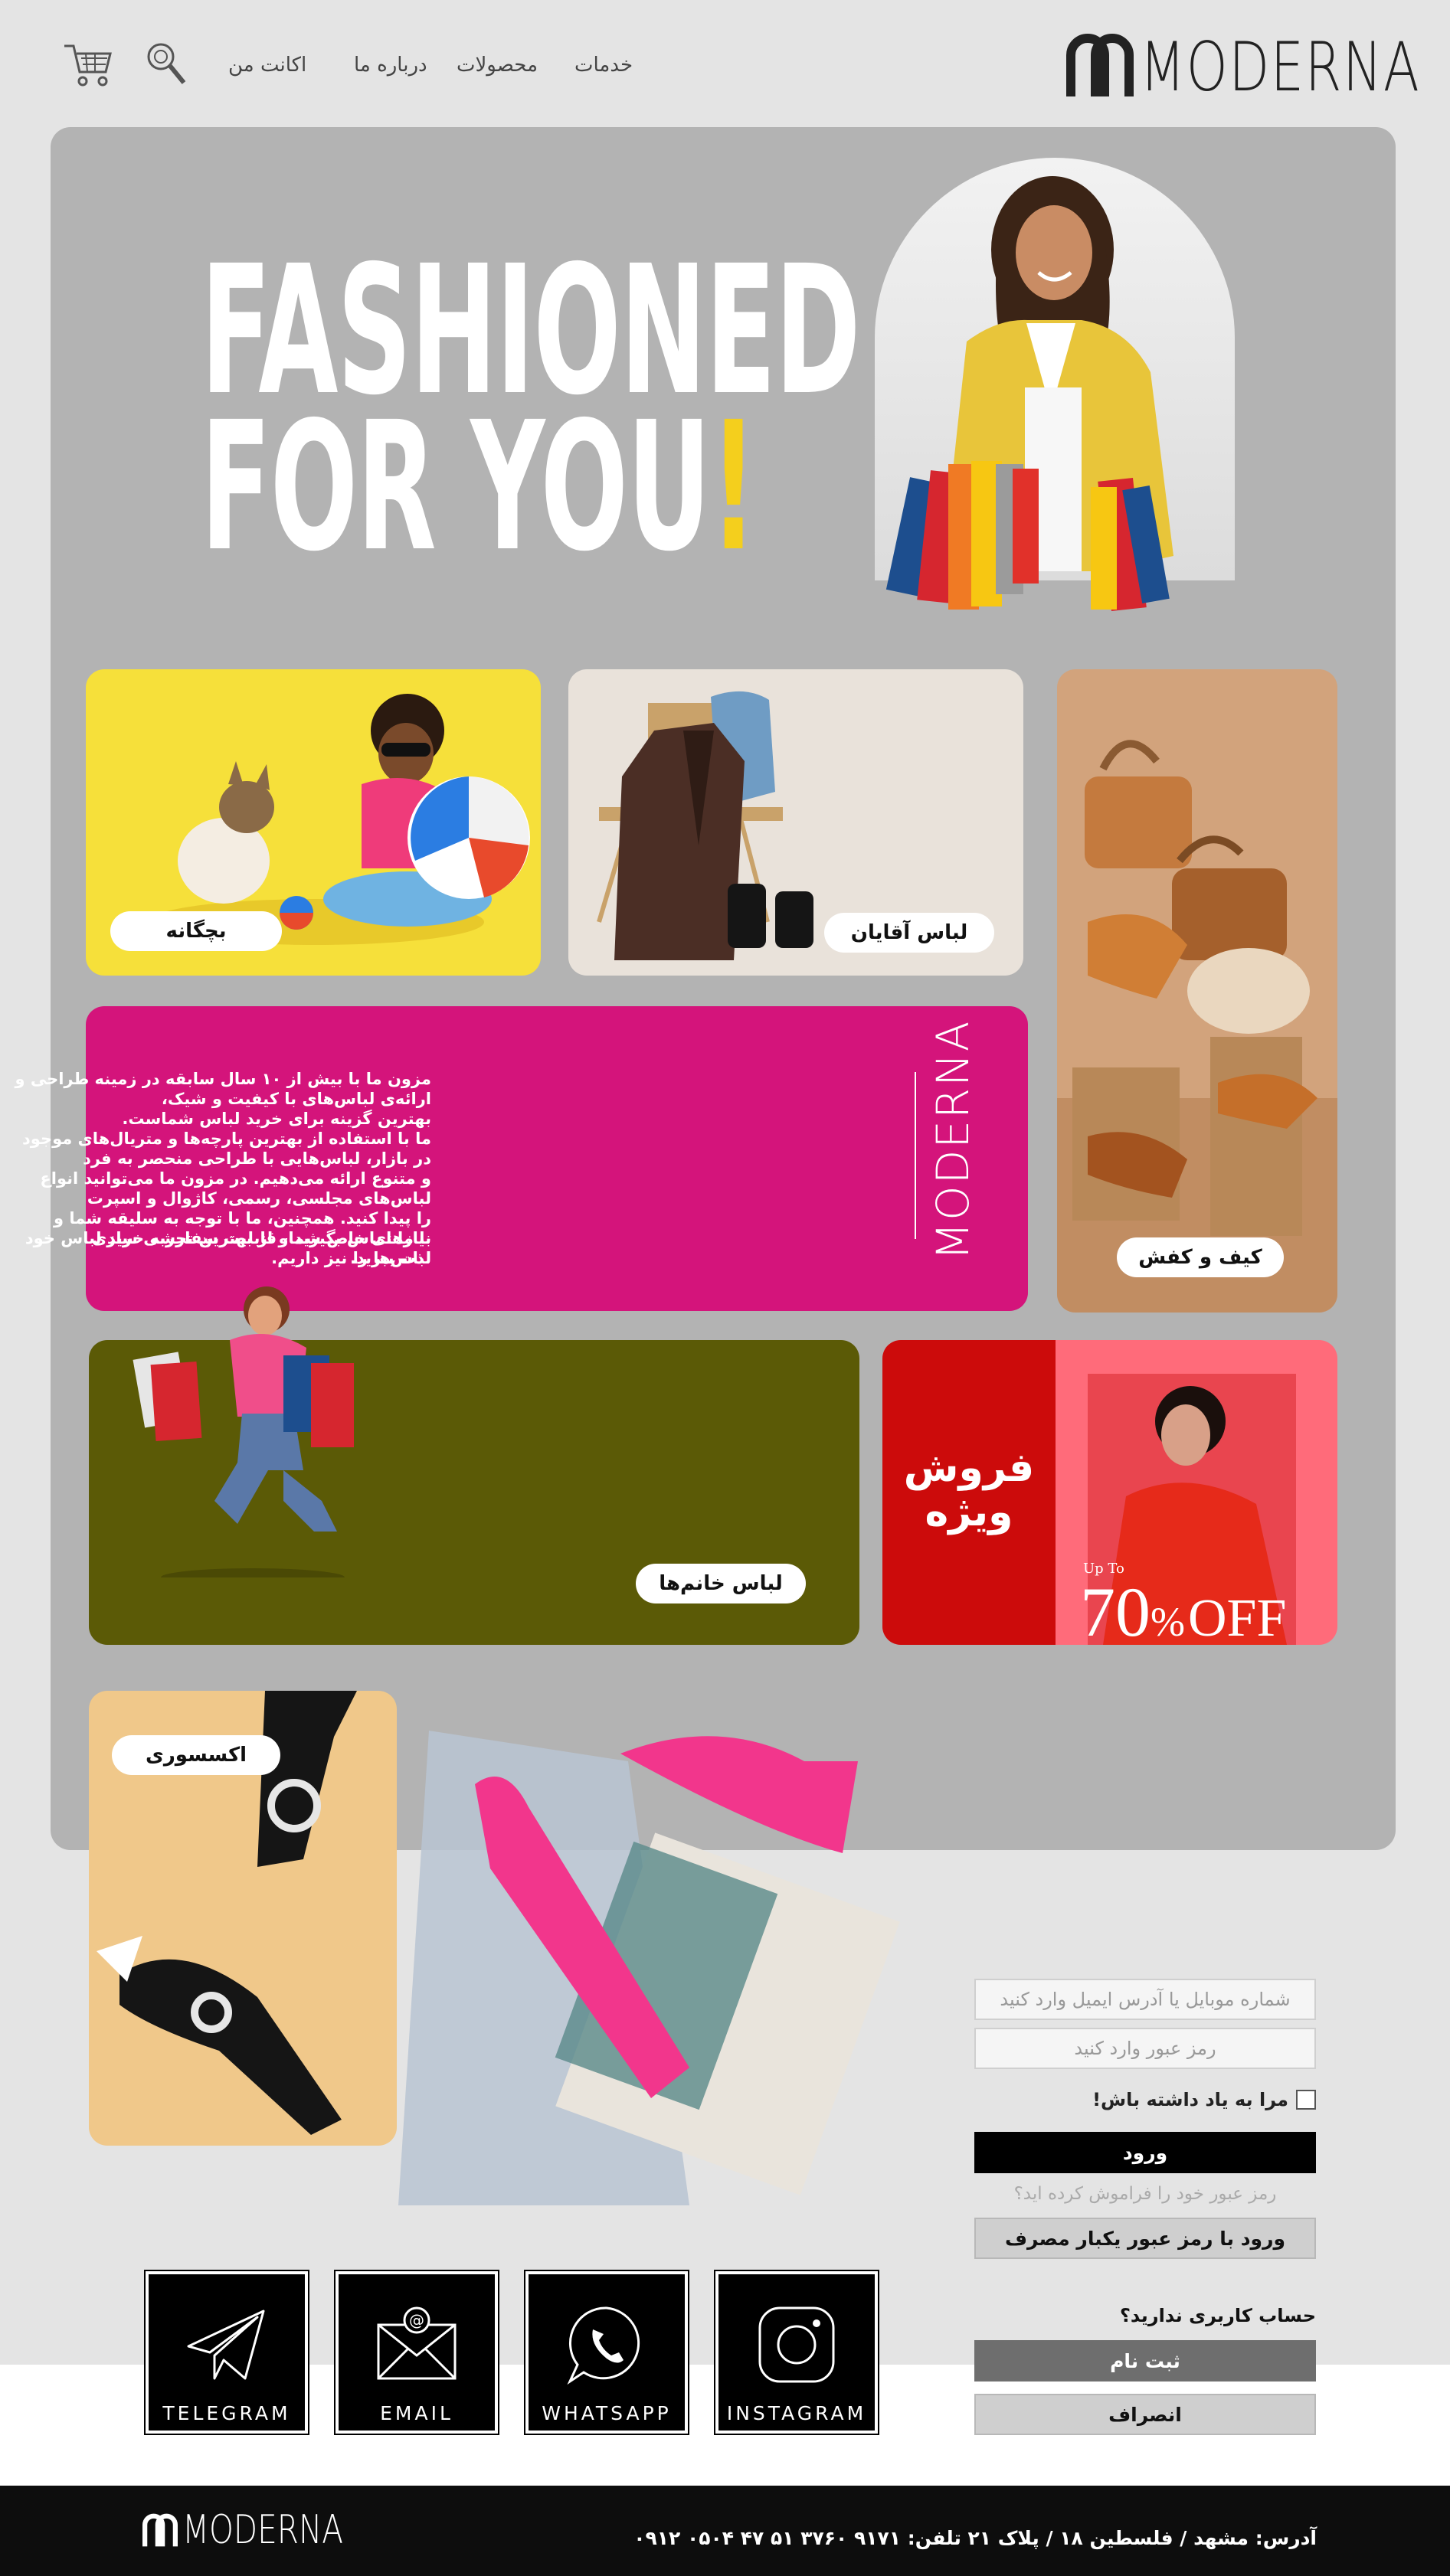  What do you see at coordinates (1145, 2194) in the screenshot?
I see `forgot-password-link: رمز عبور خود را فراموش کرده اید؟` at bounding box center [1145, 2194].